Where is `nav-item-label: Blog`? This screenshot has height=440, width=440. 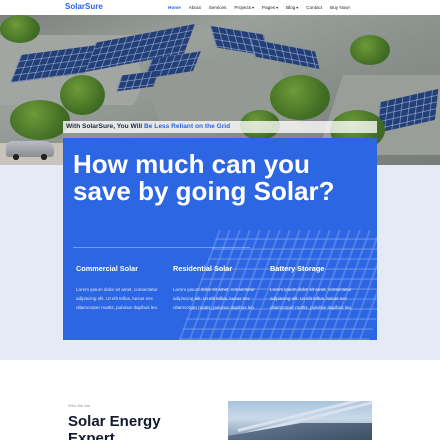
nav-item-label: Blog is located at coordinates (291, 7).